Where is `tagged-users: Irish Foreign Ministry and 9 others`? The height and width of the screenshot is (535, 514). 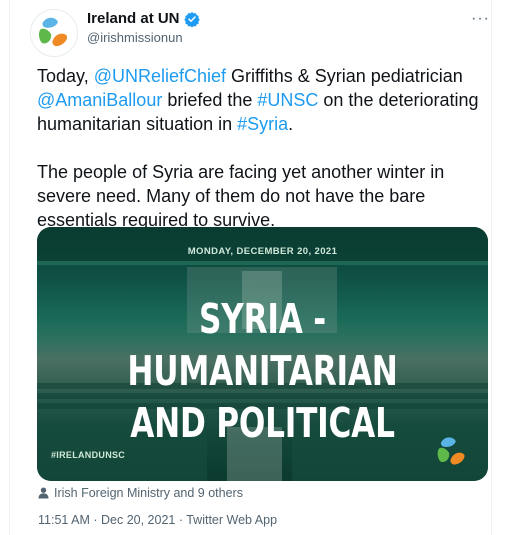
tagged-users: Irish Foreign Ministry and 9 others is located at coordinates (140, 493).